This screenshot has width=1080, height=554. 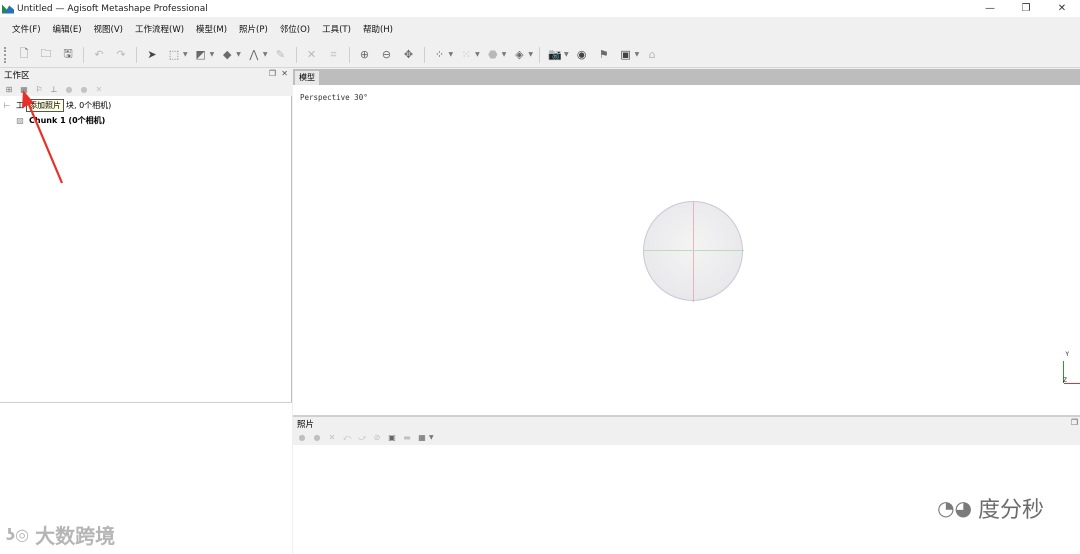 I want to click on close-pane-icon: ✕, so click(x=284, y=73).